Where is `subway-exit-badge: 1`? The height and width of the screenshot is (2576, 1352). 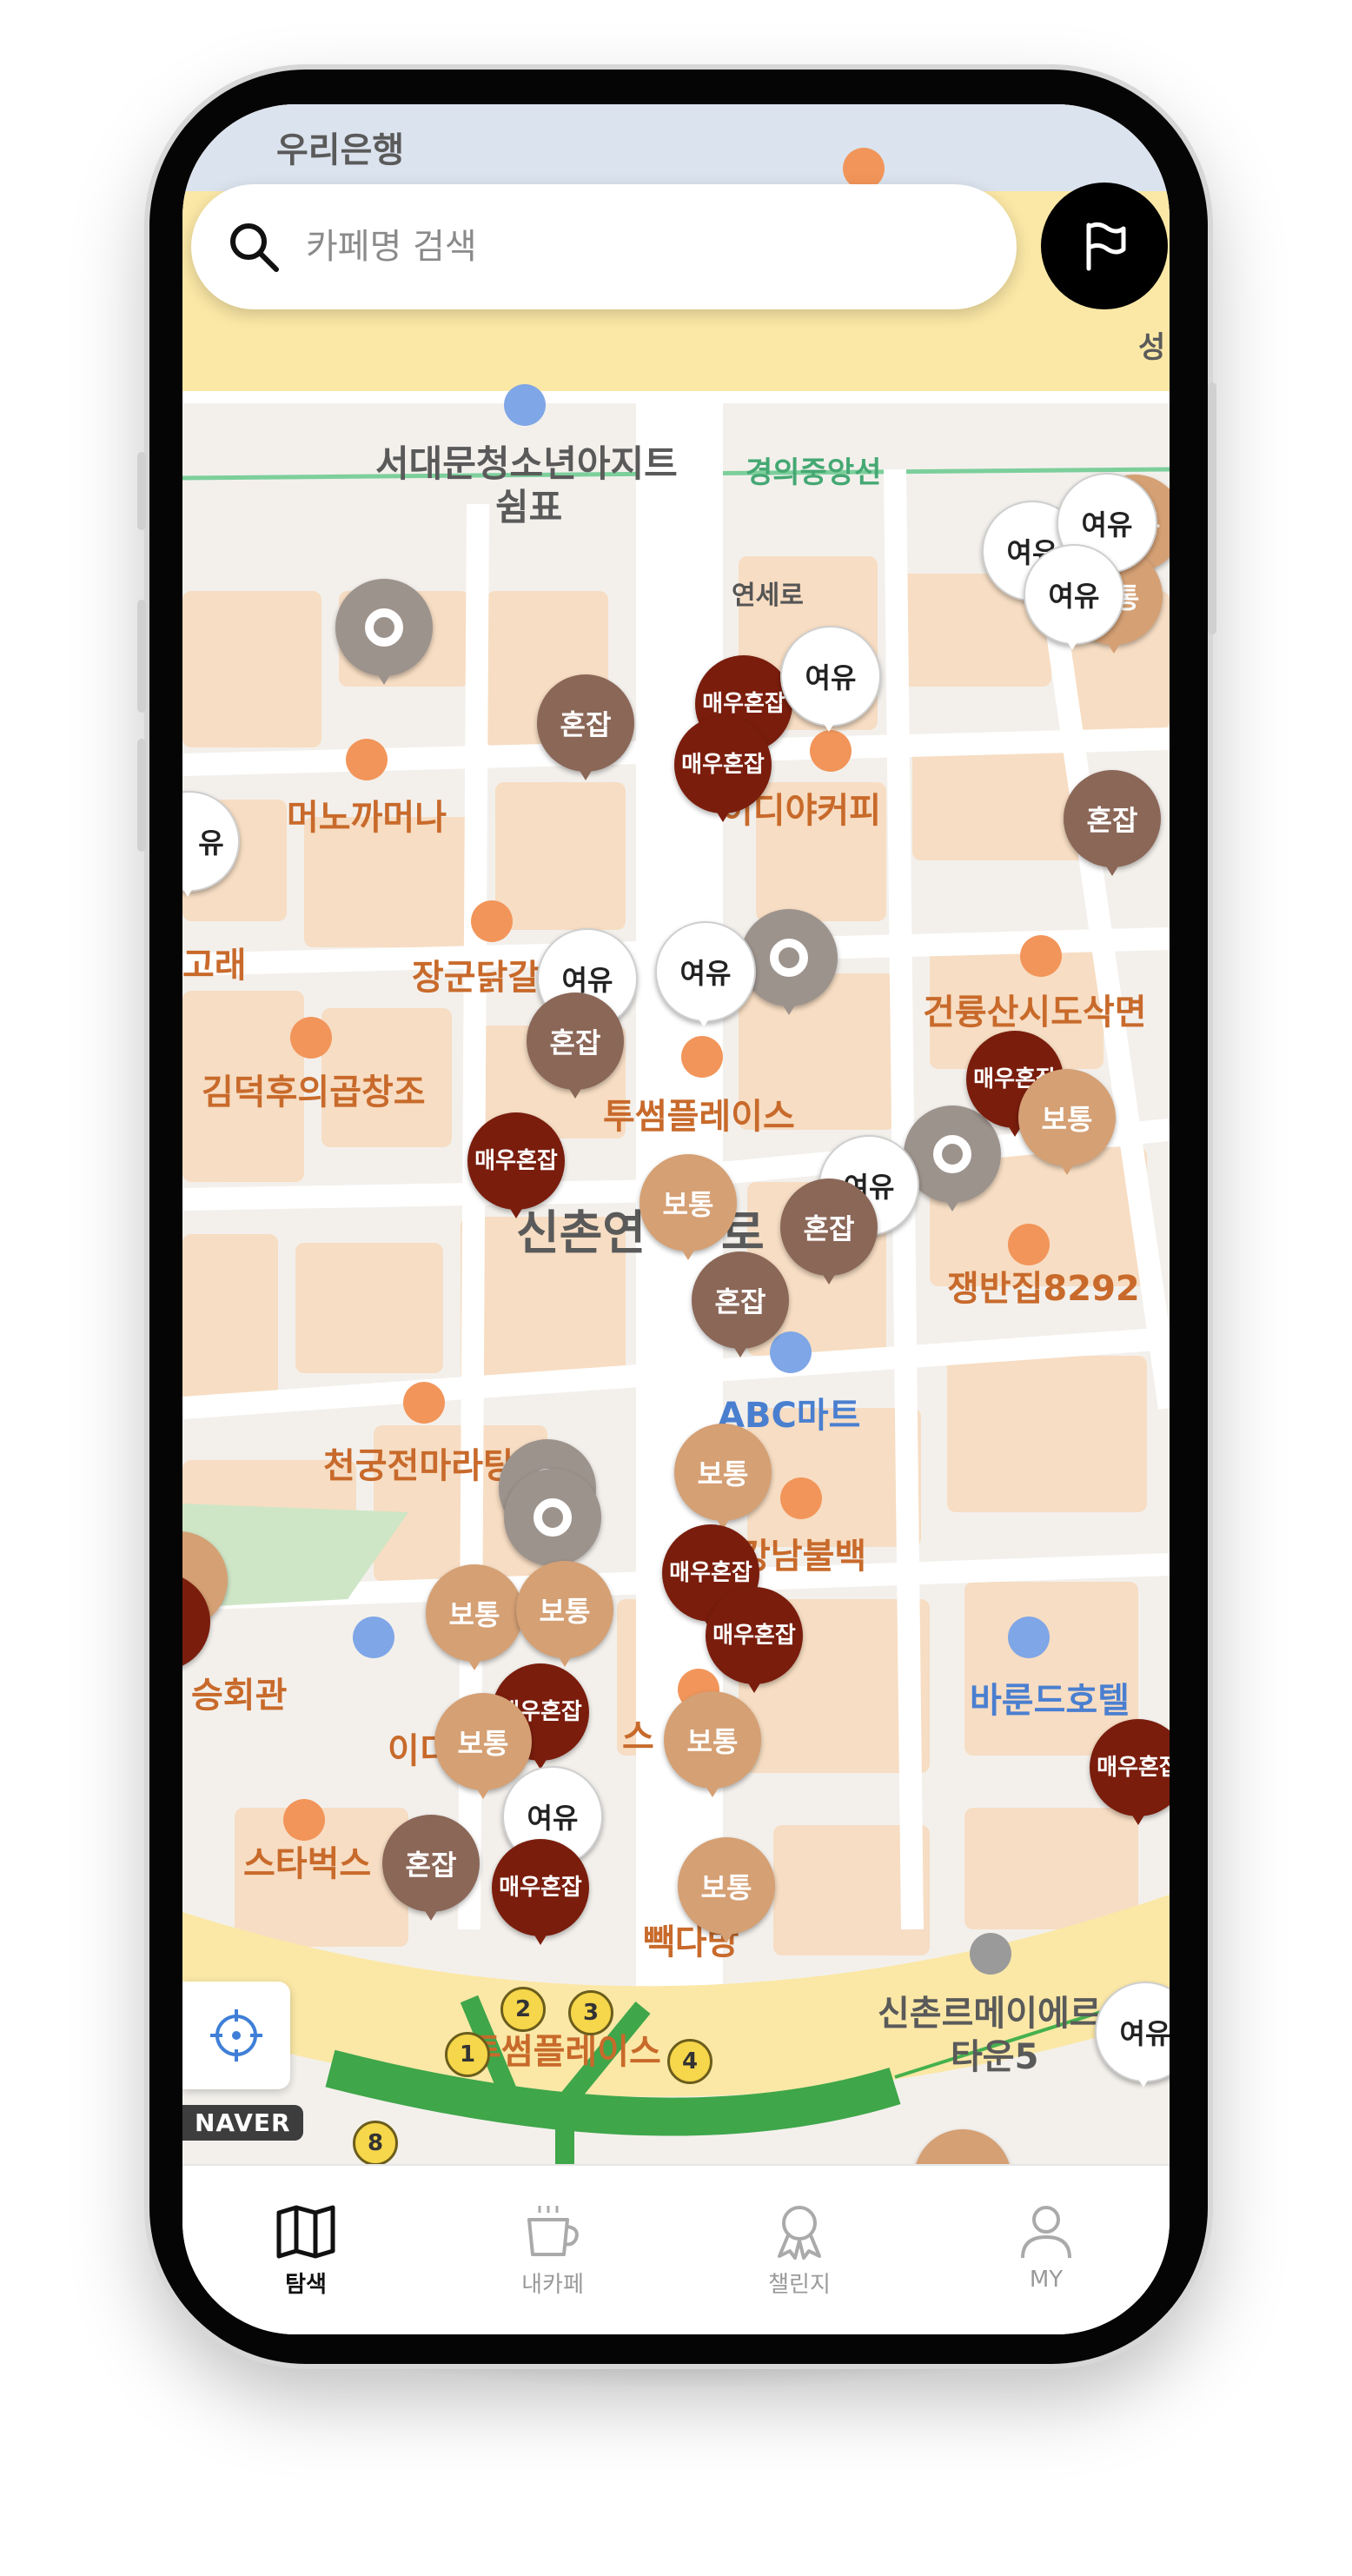
subway-exit-badge: 1 is located at coordinates (467, 2054).